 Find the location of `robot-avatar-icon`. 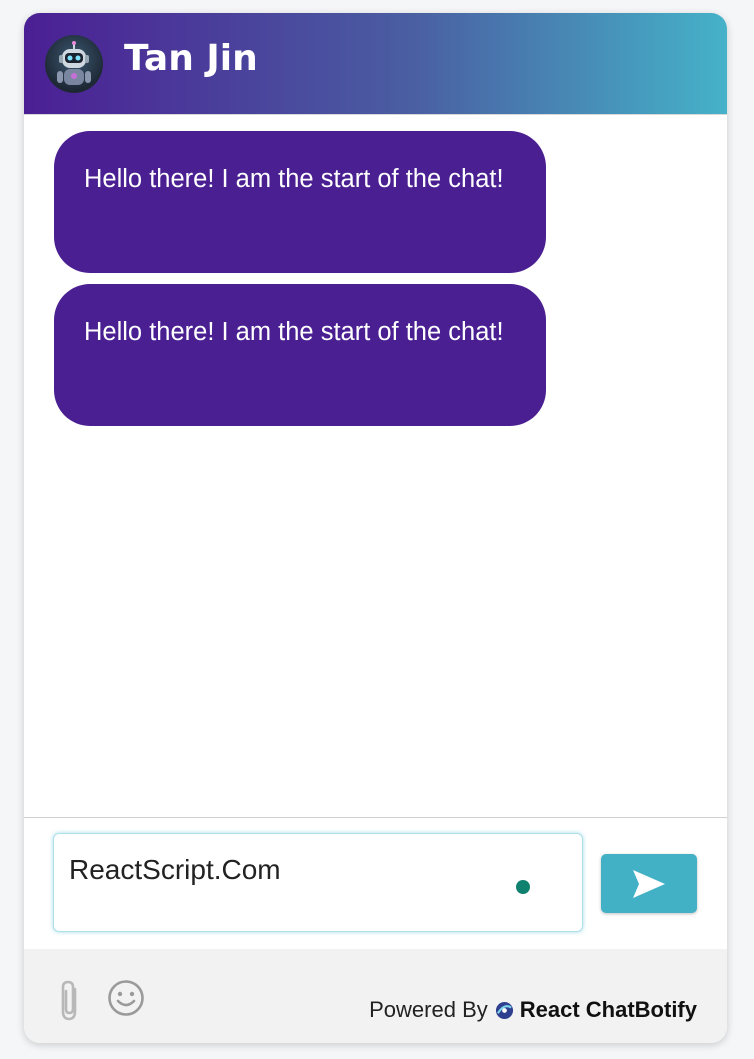

robot-avatar-icon is located at coordinates (74, 64).